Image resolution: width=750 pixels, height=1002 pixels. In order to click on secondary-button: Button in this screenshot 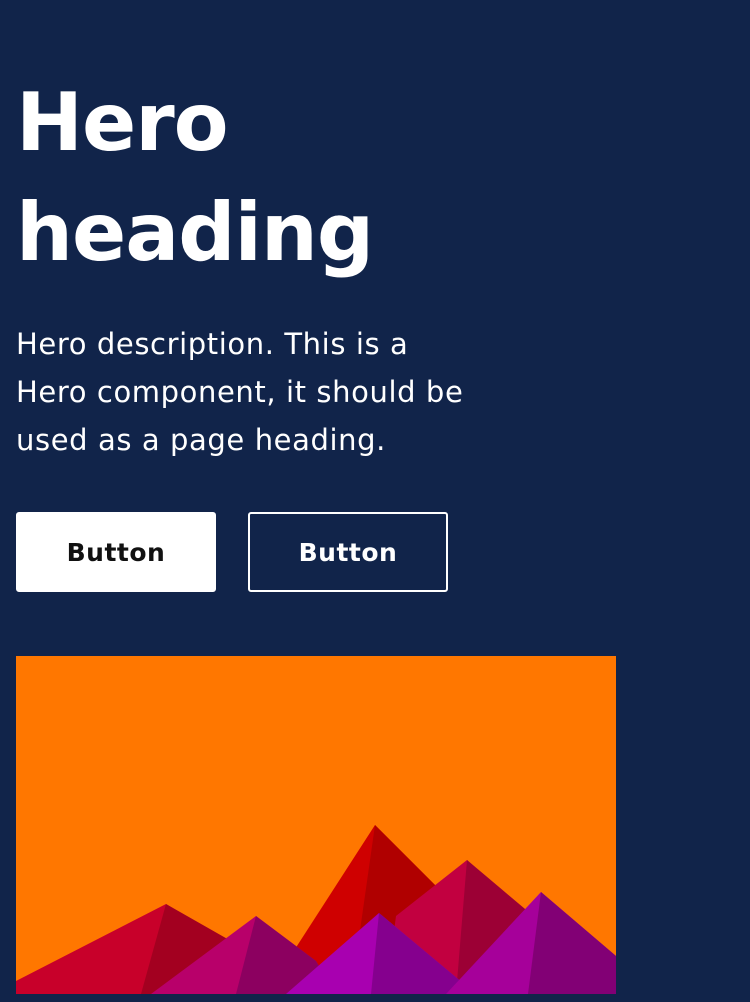, I will do `click(348, 552)`.